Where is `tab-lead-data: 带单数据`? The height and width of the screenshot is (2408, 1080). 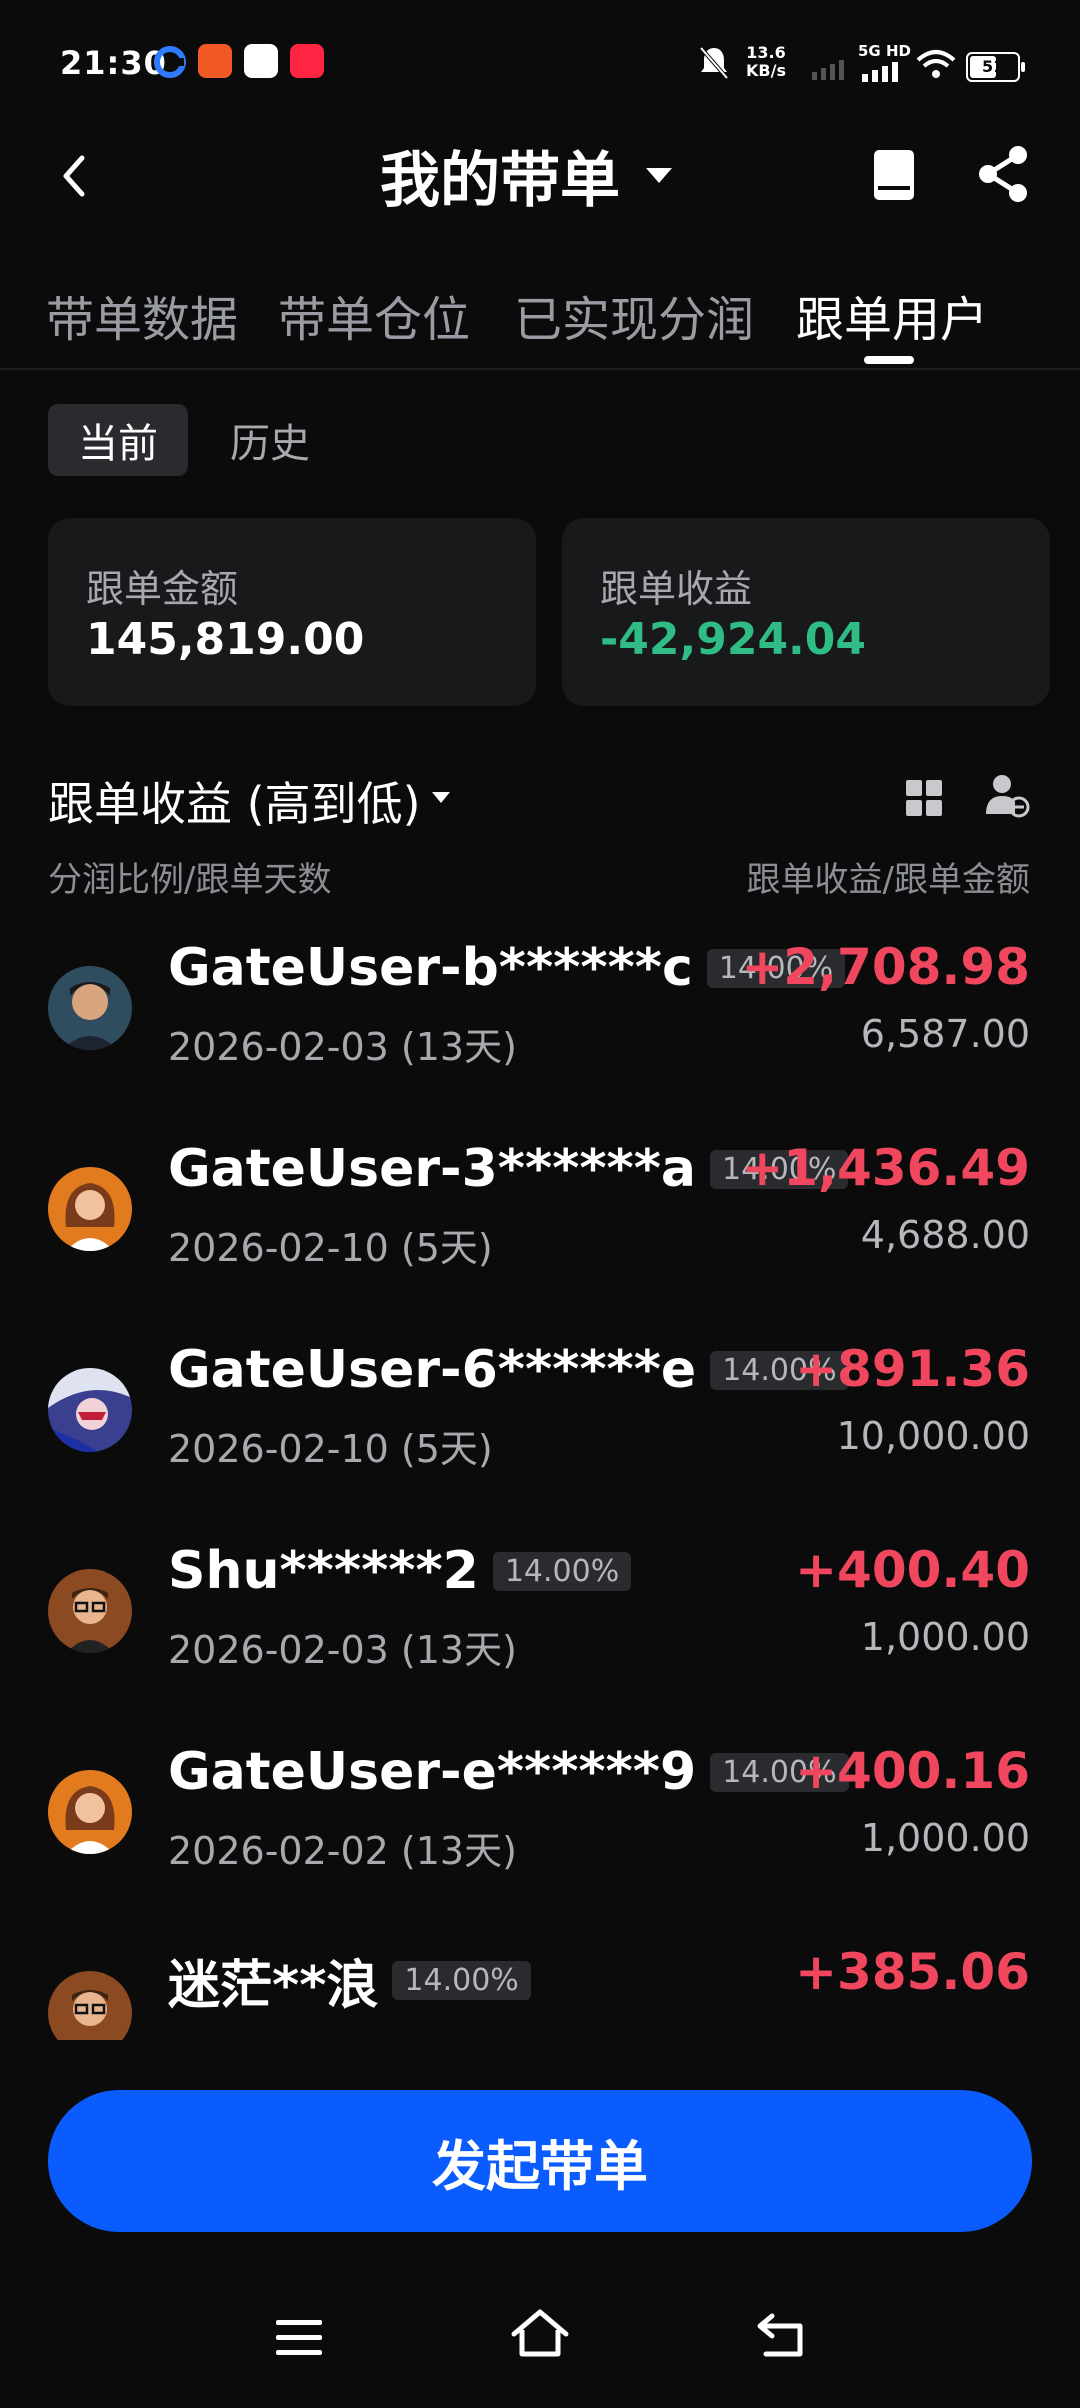
tab-lead-data: 带单数据 is located at coordinates (142, 315).